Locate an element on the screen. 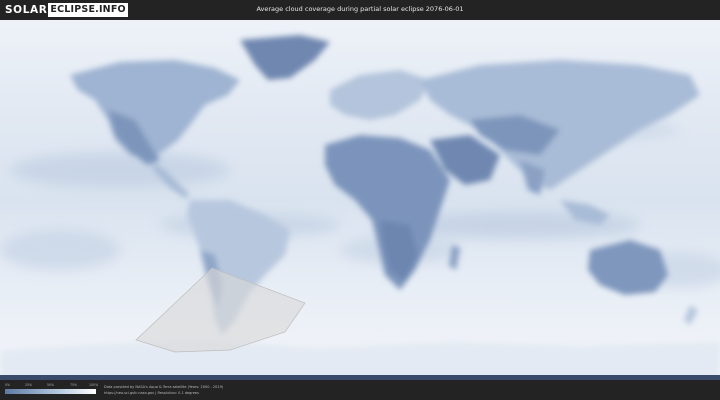 The image size is (720, 400). legend-label-100: 100% is located at coordinates (94, 385).